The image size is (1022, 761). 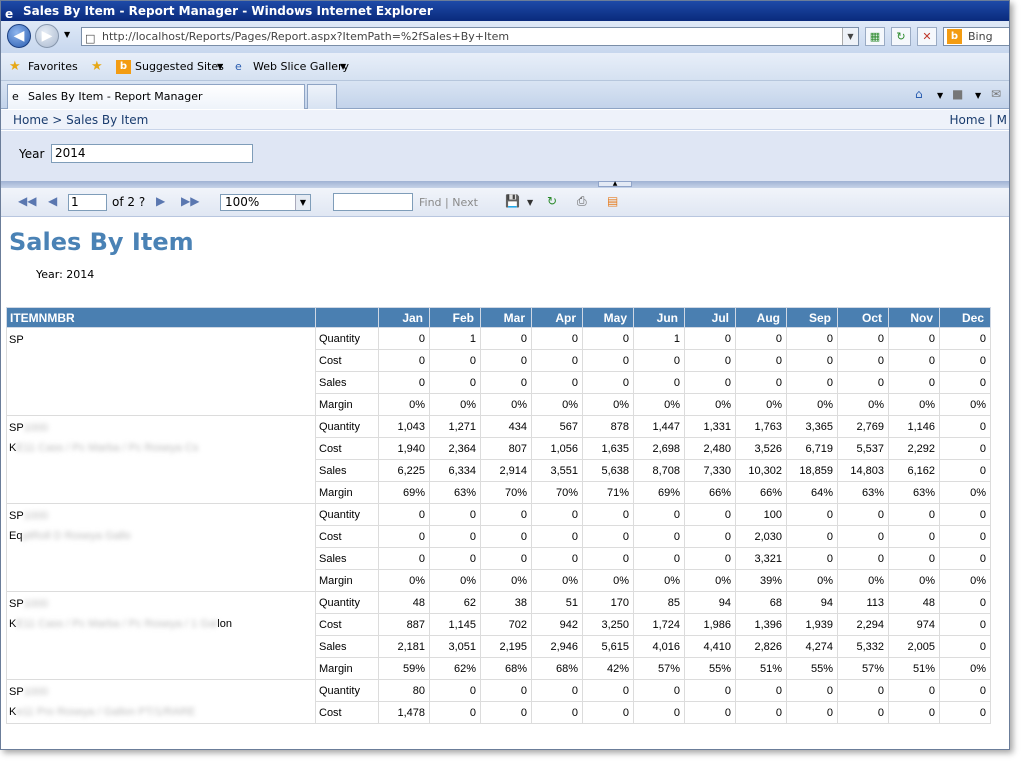 What do you see at coordinates (53, 67) in the screenshot?
I see `favorites-button: Favorites` at bounding box center [53, 67].